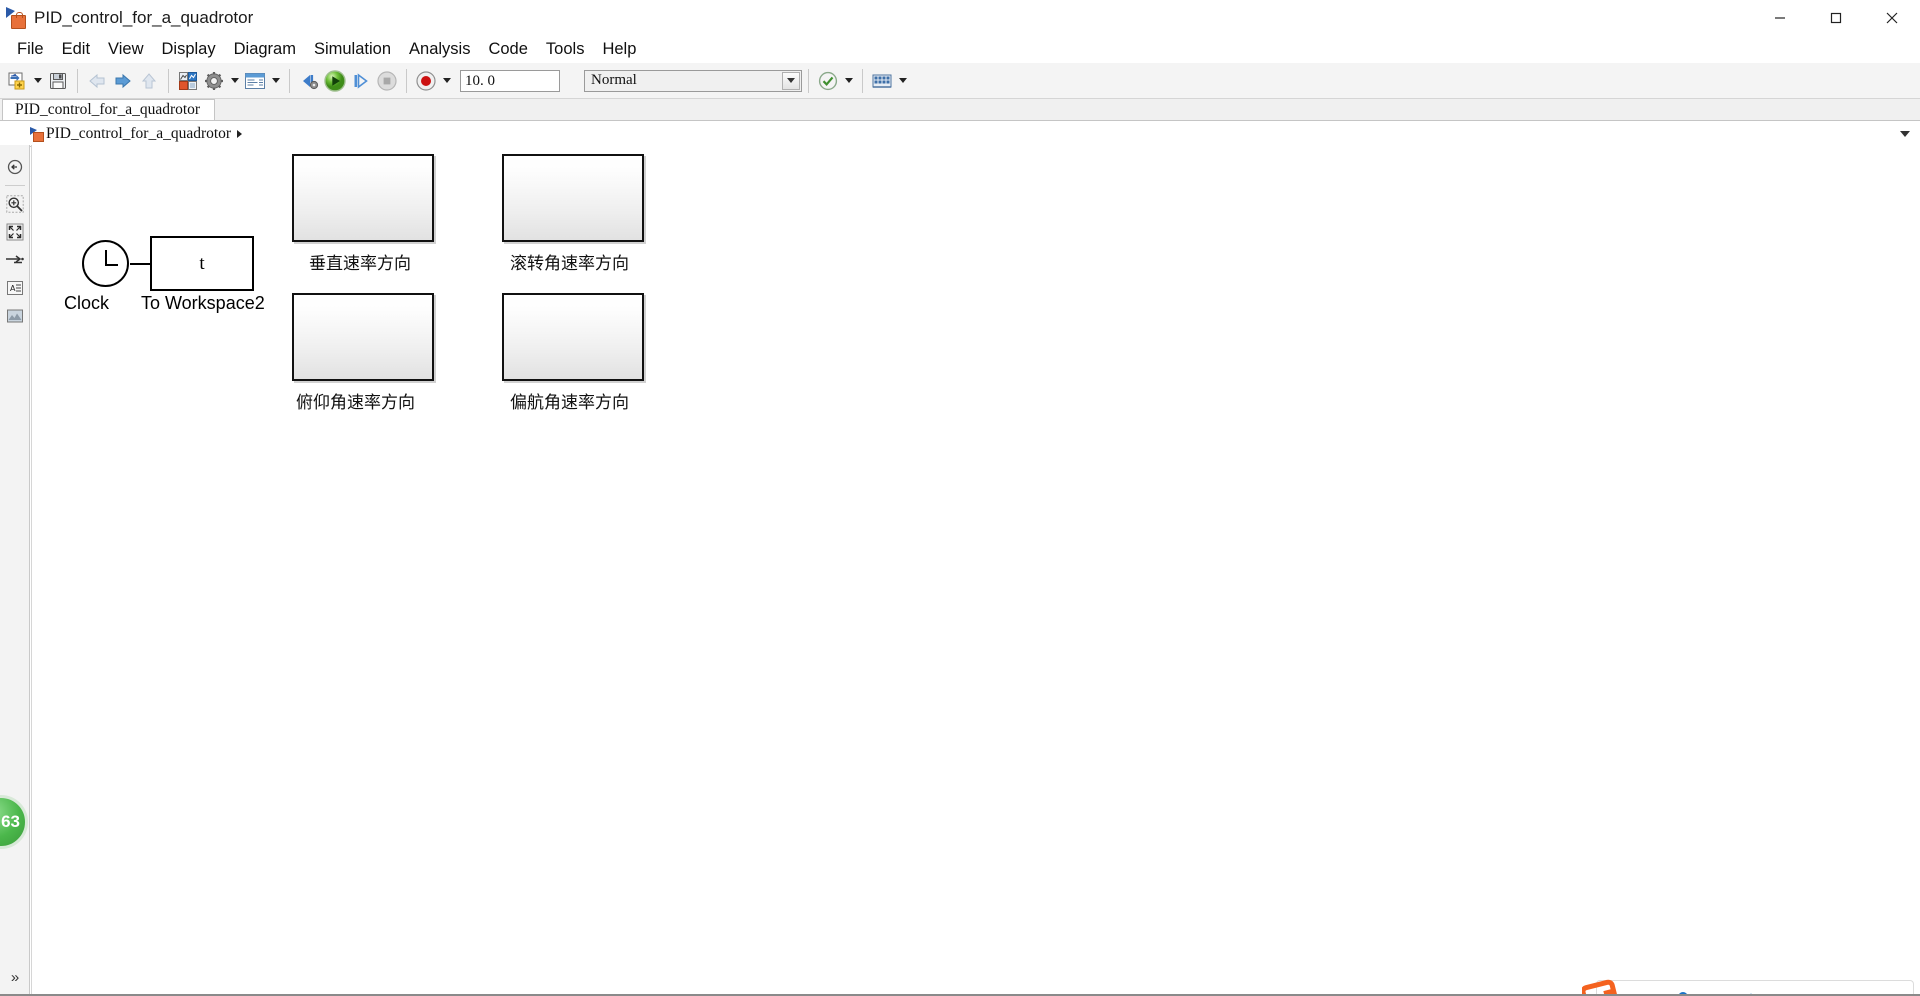 This screenshot has width=1920, height=996. What do you see at coordinates (960, 133) in the screenshot?
I see `breadcrumb: PID_control_for_a_quadrotor` at bounding box center [960, 133].